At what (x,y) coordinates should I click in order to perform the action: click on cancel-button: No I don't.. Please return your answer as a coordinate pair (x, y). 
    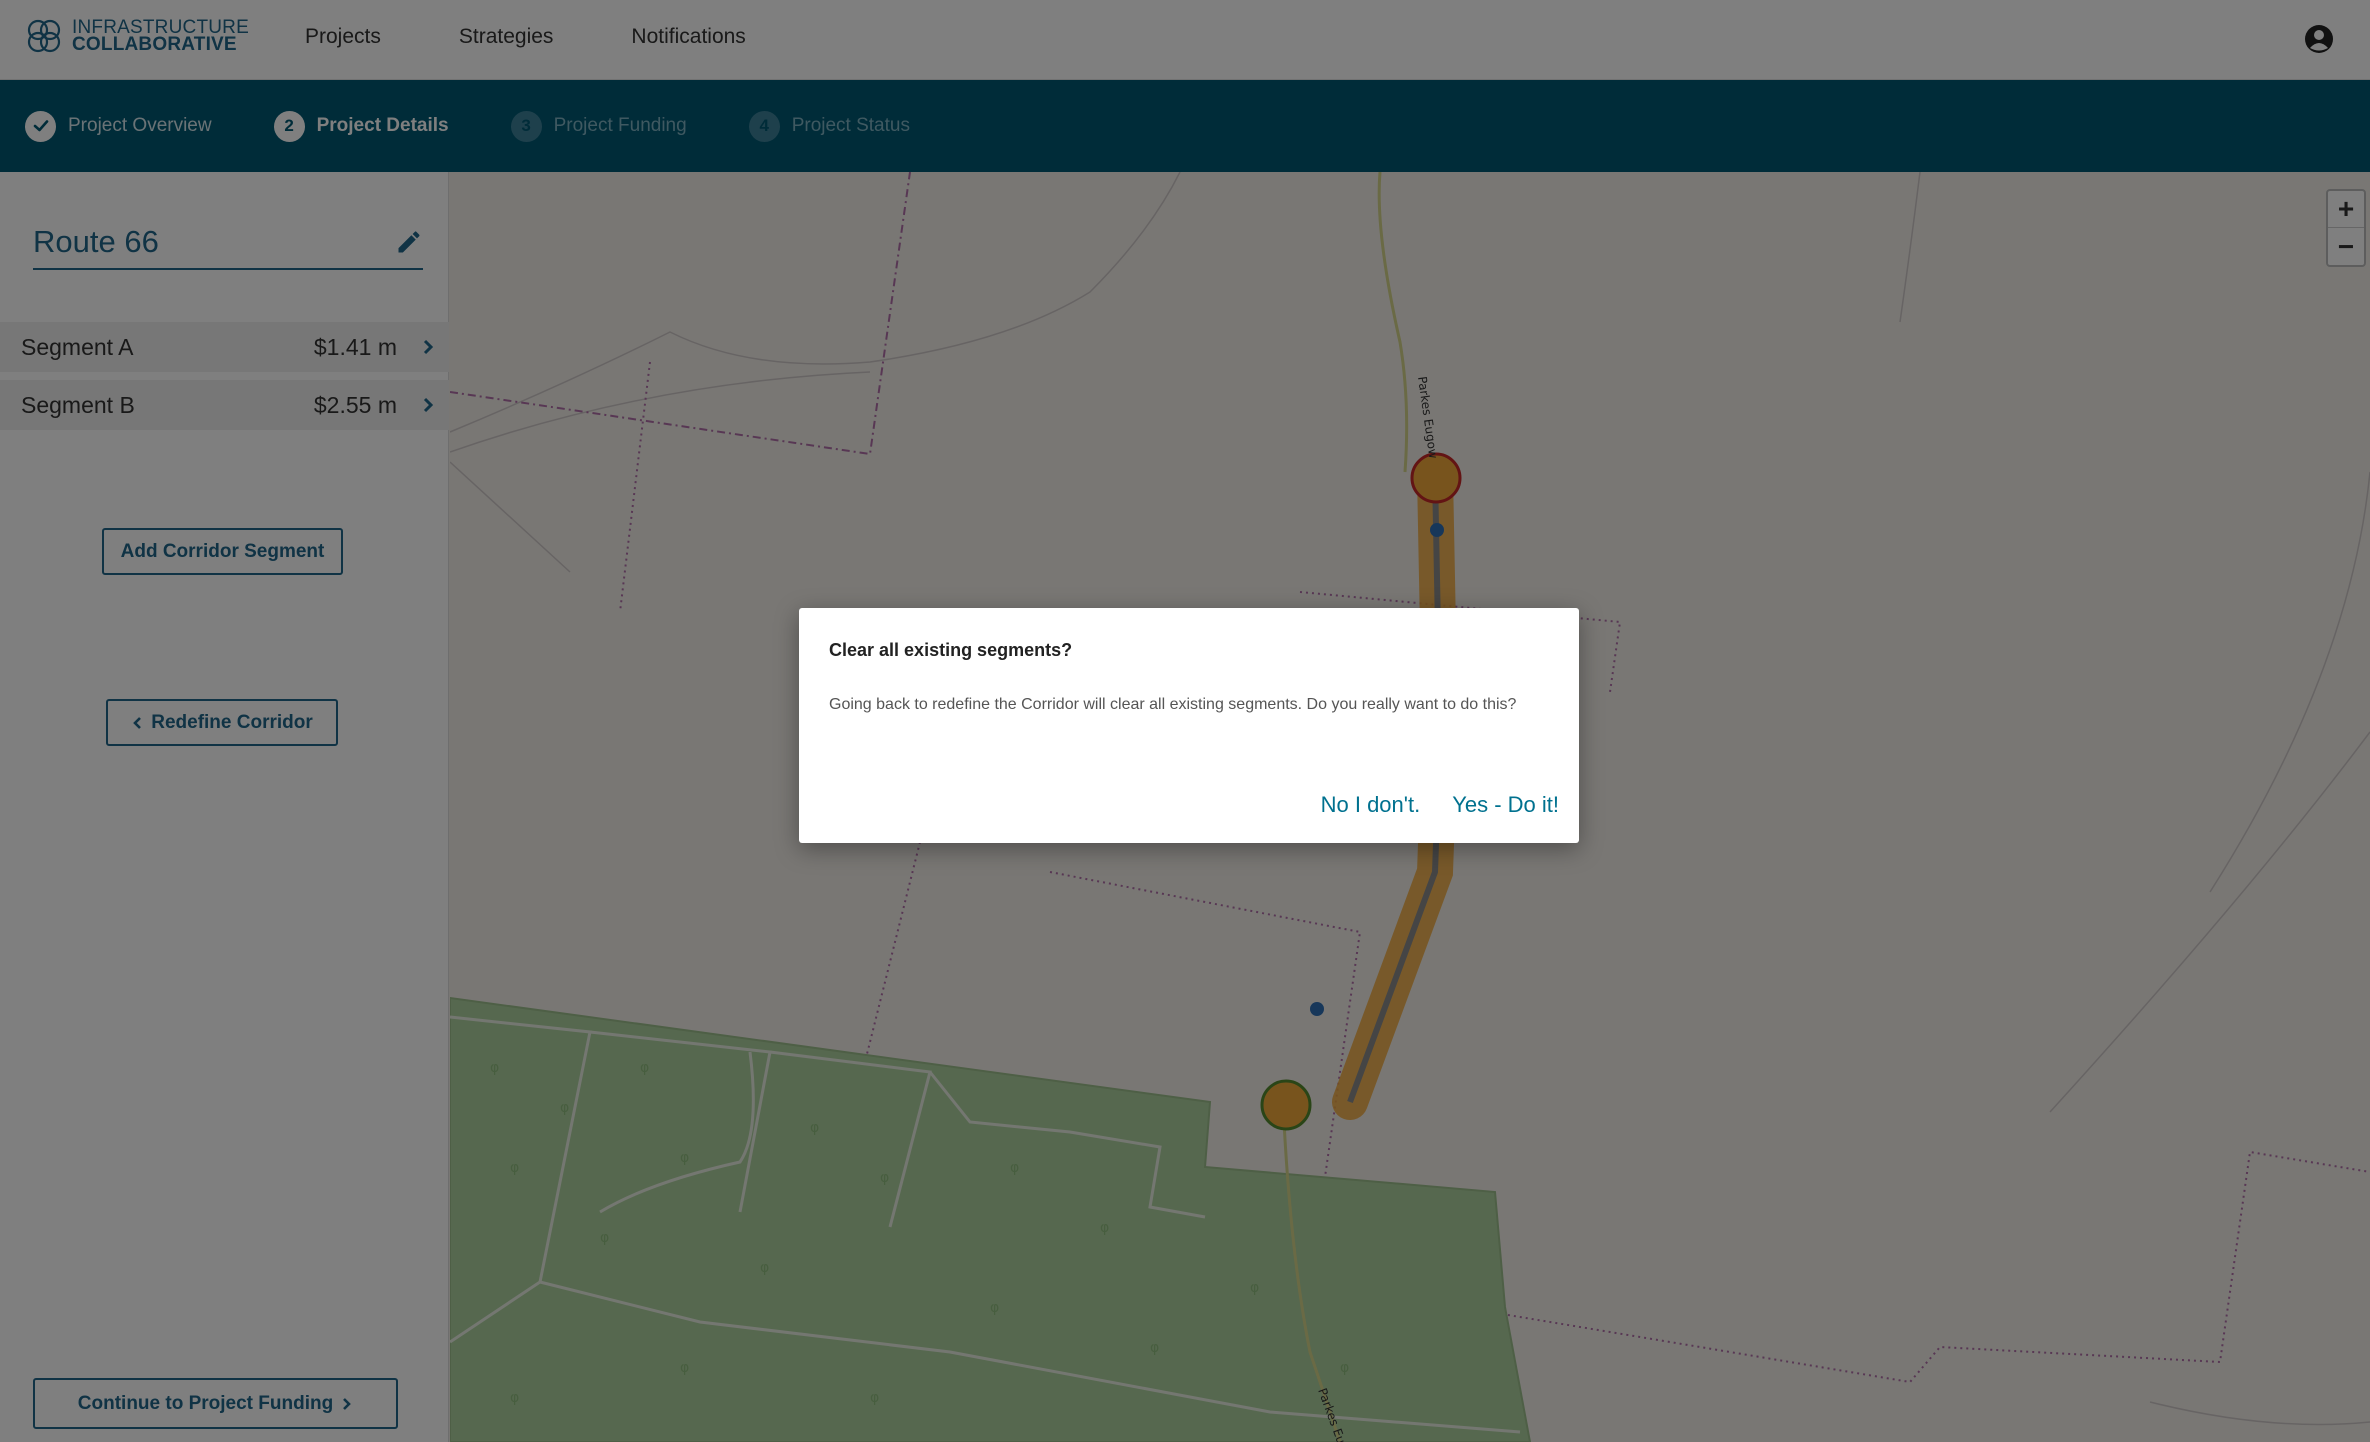
    Looking at the image, I should click on (1371, 805).